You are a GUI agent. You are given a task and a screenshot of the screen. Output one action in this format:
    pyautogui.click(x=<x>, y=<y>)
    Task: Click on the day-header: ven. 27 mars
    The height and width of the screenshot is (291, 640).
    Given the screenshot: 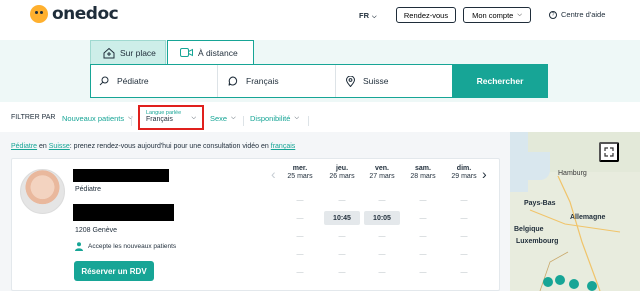 What is the action you would take?
    pyautogui.click(x=382, y=172)
    